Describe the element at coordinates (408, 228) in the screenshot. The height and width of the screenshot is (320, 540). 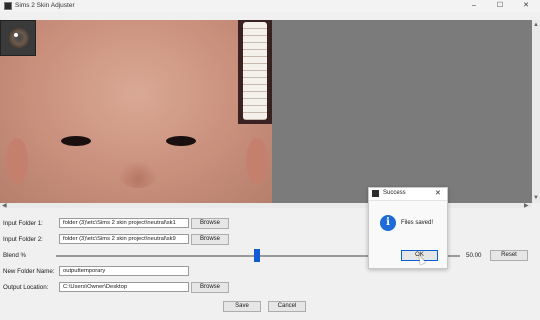
I see `success-dialog: Success ✕ i Files saved! OK` at that location.